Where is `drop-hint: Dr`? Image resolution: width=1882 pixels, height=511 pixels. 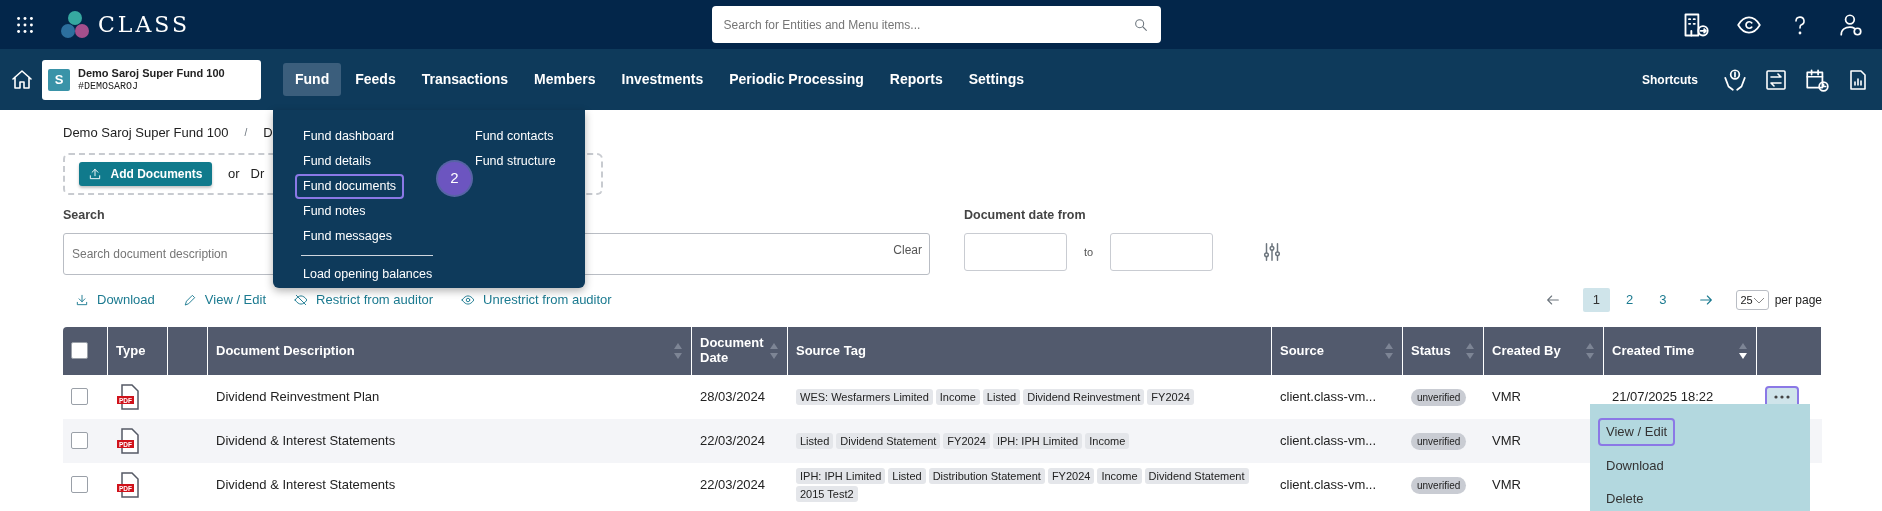
drop-hint: Dr is located at coordinates (257, 174).